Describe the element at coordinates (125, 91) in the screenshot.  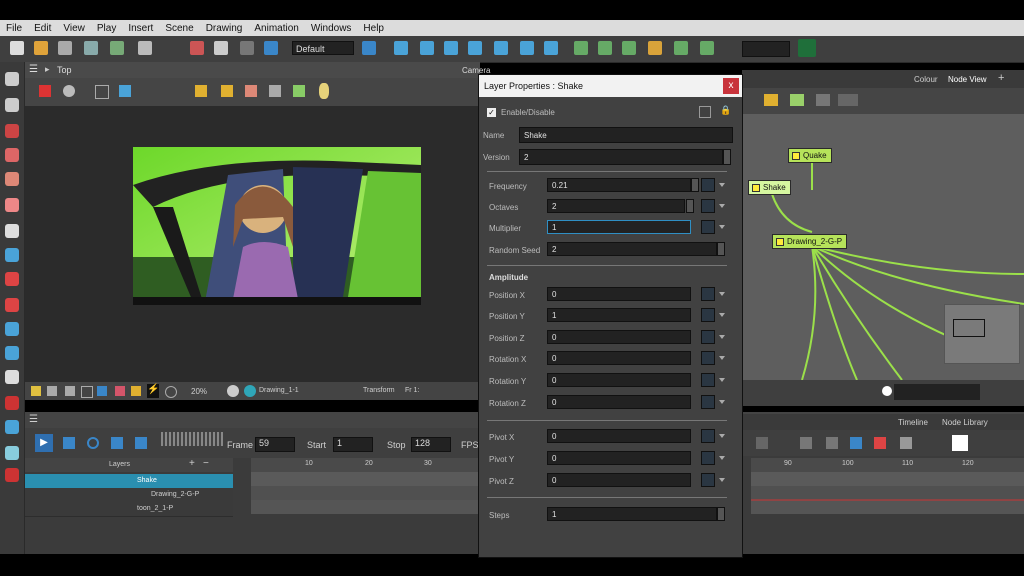
I see `safe-area-icon` at that location.